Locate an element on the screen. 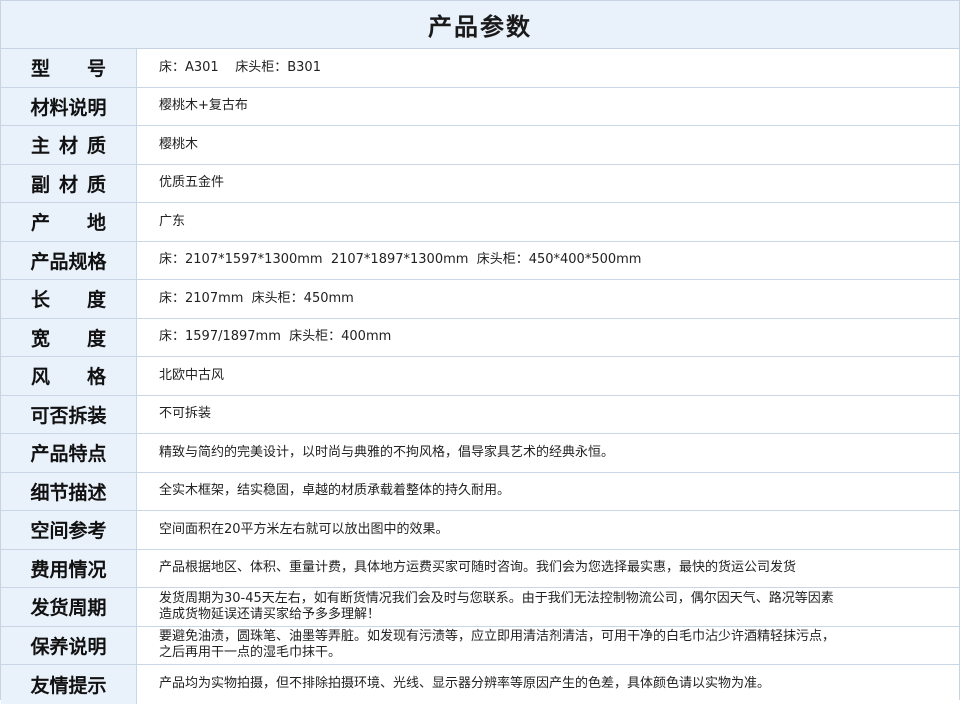  label-char: 格 is located at coordinates (96, 377).